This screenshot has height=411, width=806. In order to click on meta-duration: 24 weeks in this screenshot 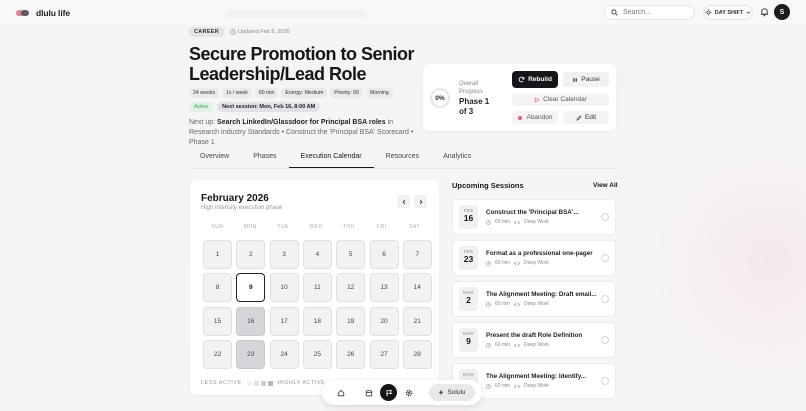, I will do `click(204, 93)`.